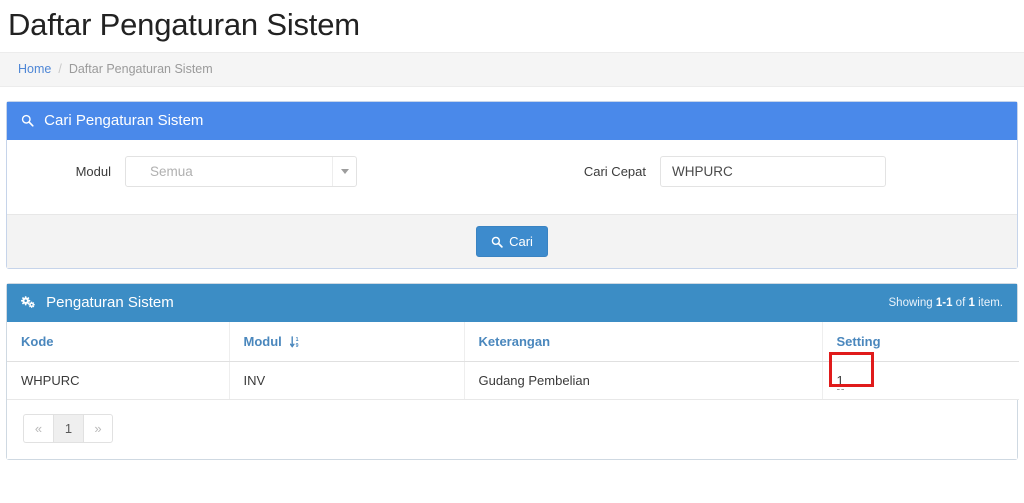 The height and width of the screenshot is (503, 1024). What do you see at coordinates (344, 171) in the screenshot?
I see `chevron-down-icon` at bounding box center [344, 171].